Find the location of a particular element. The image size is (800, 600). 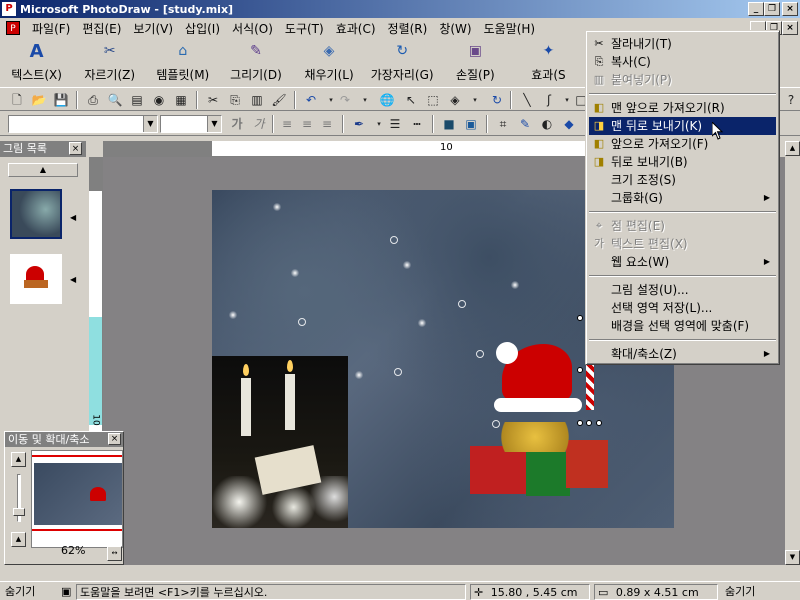

santa-hat-picture is located at coordinates (537, 376).